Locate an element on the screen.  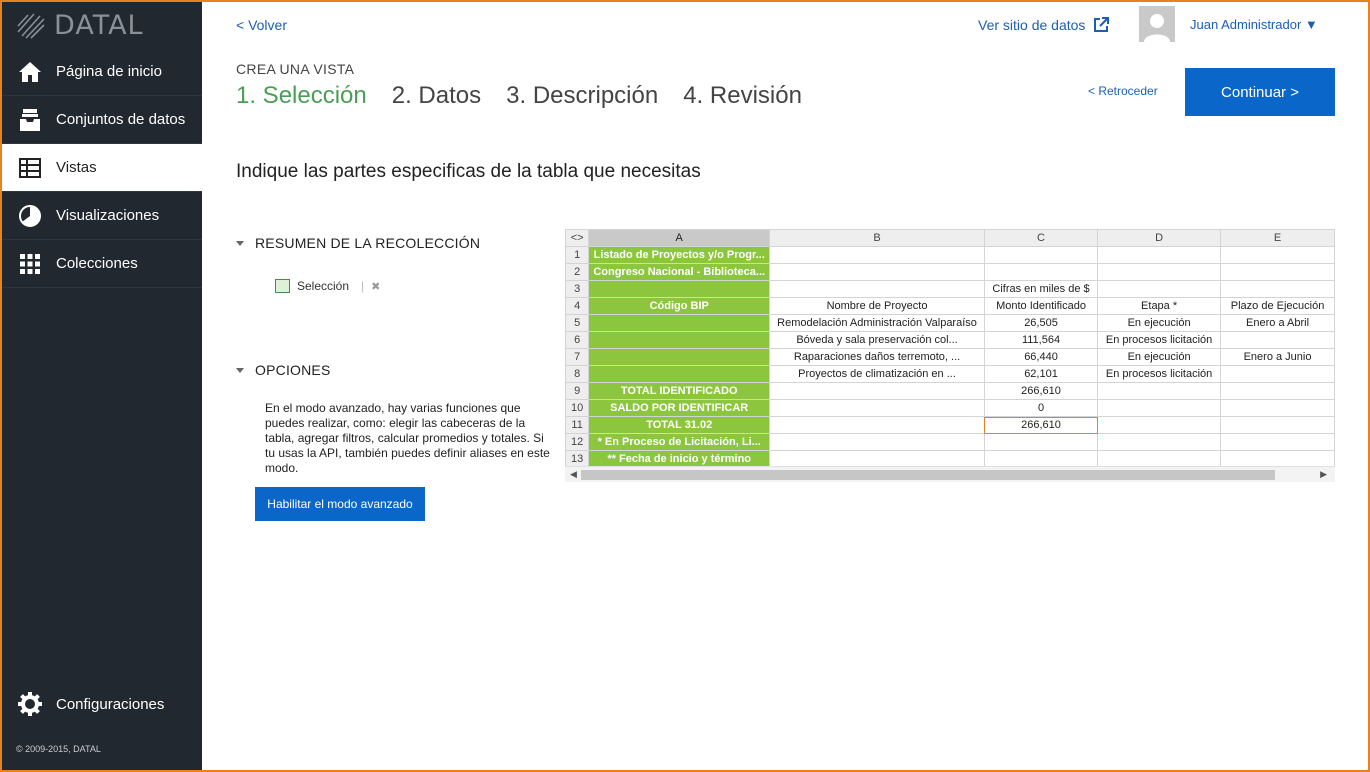
table-cell: 0 is located at coordinates (1041, 408).